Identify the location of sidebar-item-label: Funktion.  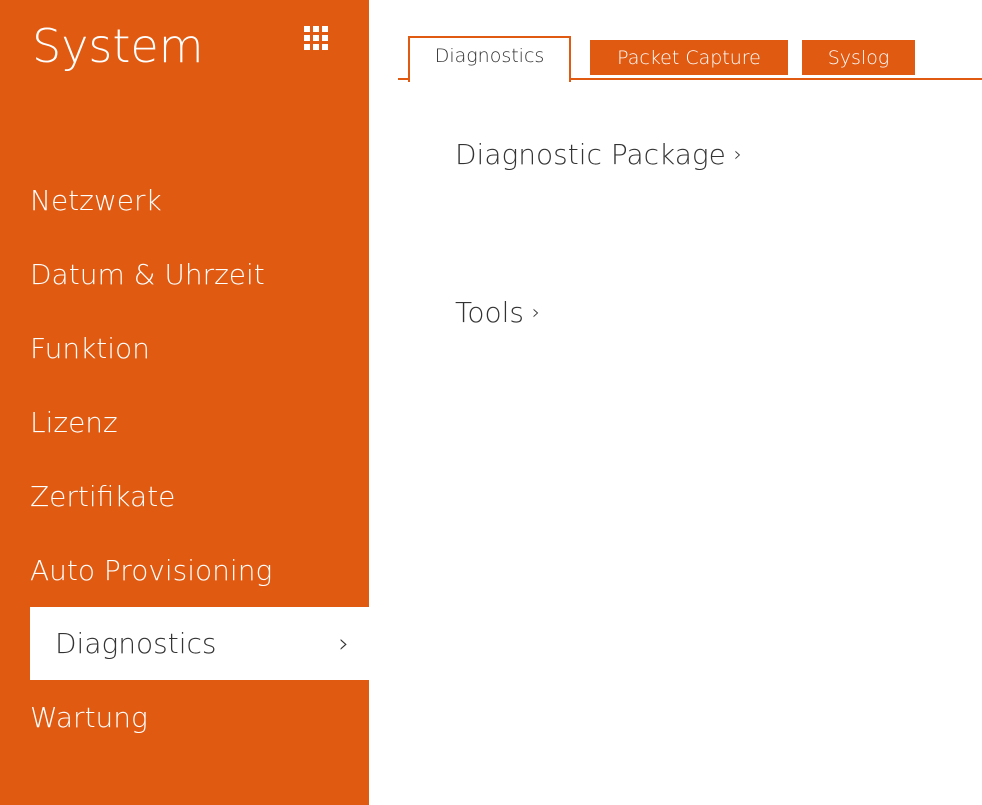
(90, 348).